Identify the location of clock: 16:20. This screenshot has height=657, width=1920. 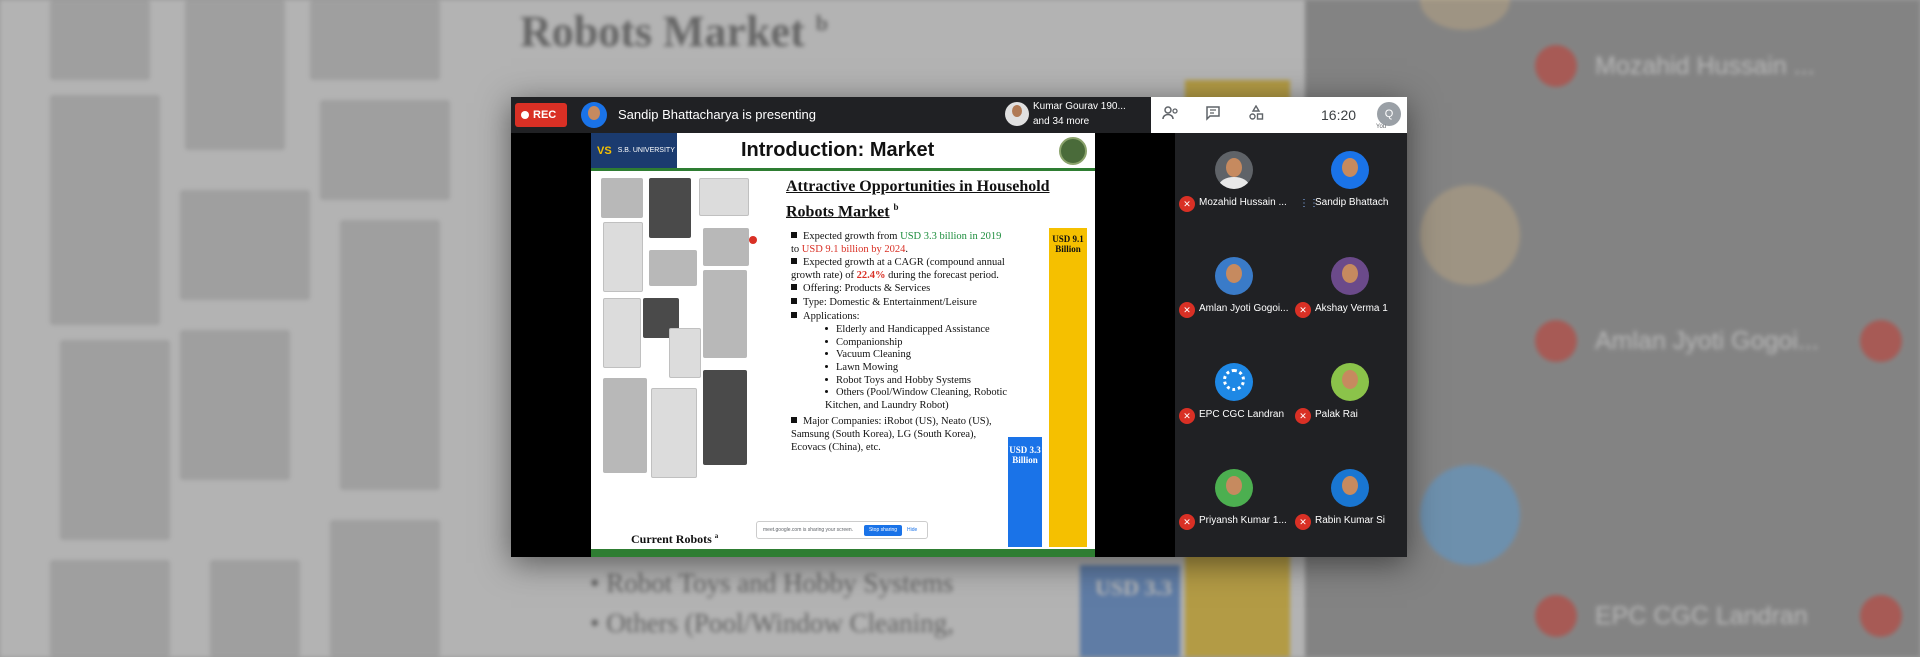
(1339, 115).